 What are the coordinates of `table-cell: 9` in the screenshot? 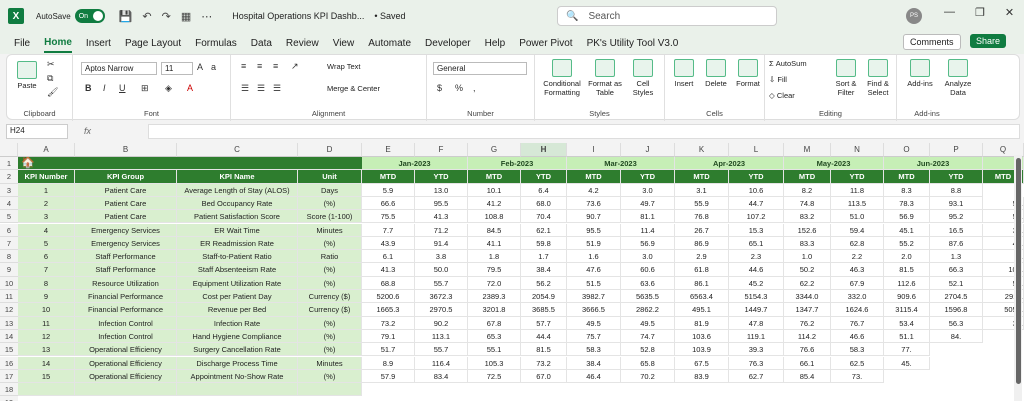 It's located at (46, 297).